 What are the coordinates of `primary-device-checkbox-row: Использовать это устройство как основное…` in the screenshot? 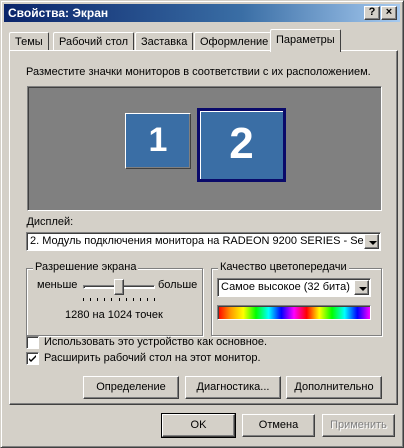 It's located at (156, 343).